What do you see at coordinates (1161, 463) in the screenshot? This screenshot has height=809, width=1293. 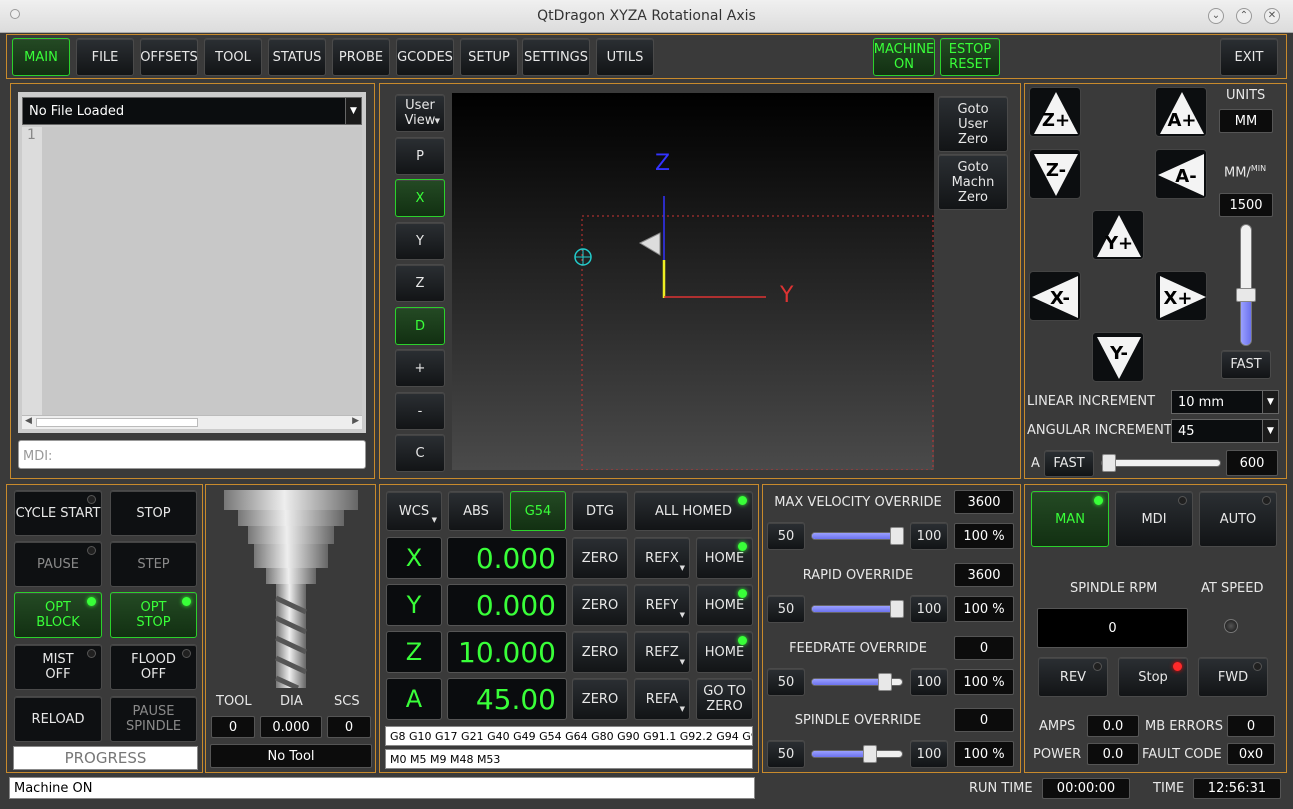 I see `a-rate-slider` at bounding box center [1161, 463].